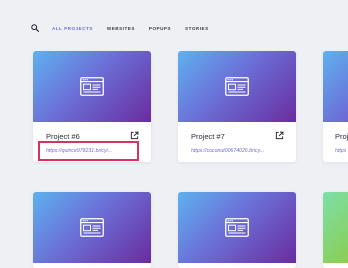 This screenshot has width=348, height=268. What do you see at coordinates (197, 28) in the screenshot?
I see `tab-stories: STORIES` at bounding box center [197, 28].